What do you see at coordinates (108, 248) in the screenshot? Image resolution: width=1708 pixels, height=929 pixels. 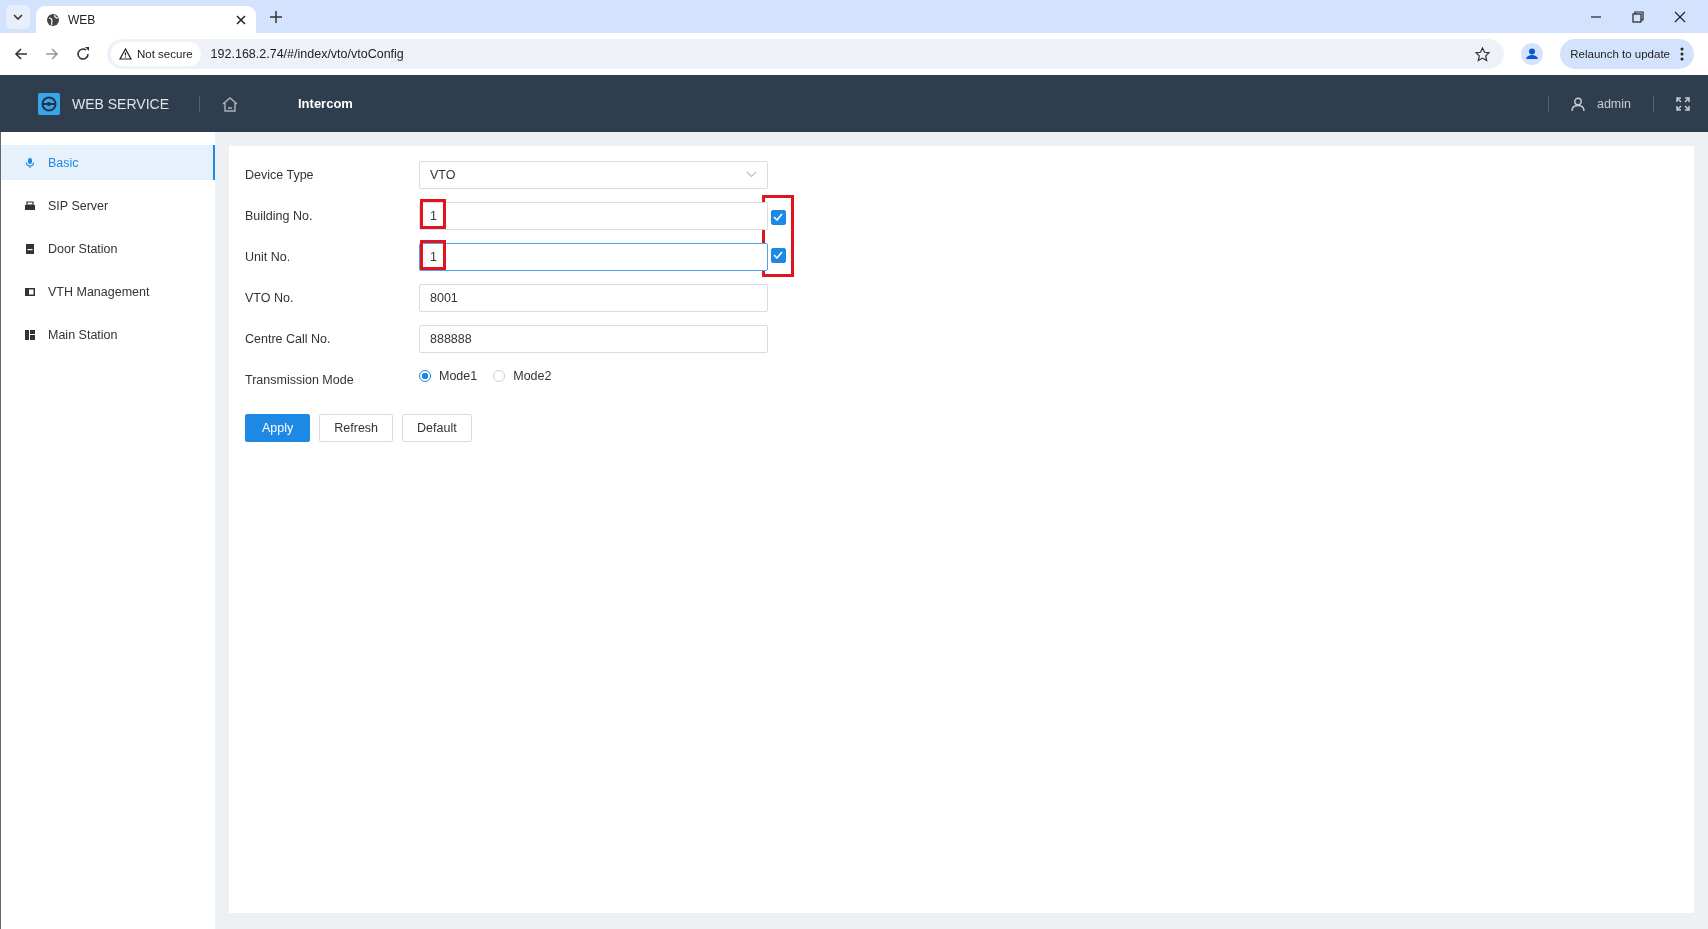 I see `sidebar-item: Door Station` at bounding box center [108, 248].